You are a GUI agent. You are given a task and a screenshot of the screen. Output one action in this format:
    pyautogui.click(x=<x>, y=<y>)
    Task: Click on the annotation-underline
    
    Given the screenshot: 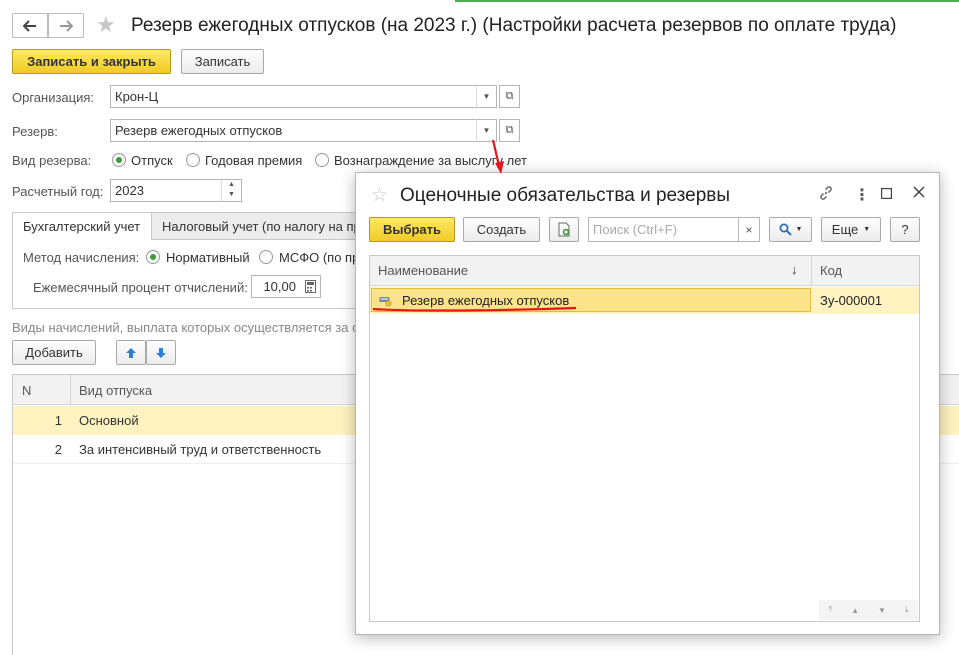 What is the action you would take?
    pyautogui.click(x=474, y=309)
    